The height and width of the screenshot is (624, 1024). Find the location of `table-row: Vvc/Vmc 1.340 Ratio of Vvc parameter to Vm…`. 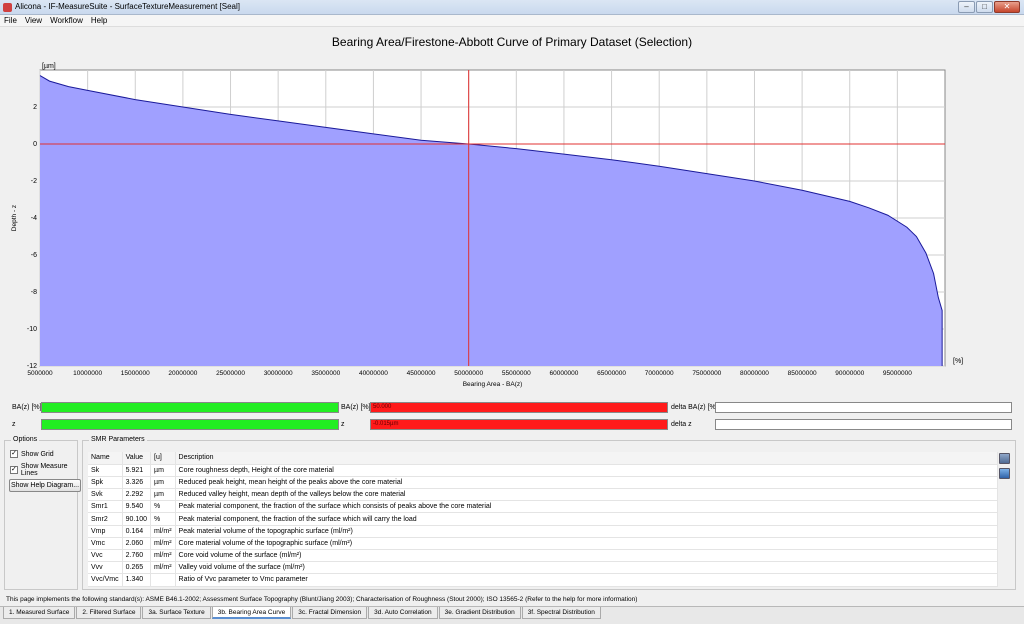

table-row: Vvc/Vmc 1.340 Ratio of Vvc parameter to Vm… is located at coordinates (543, 580).